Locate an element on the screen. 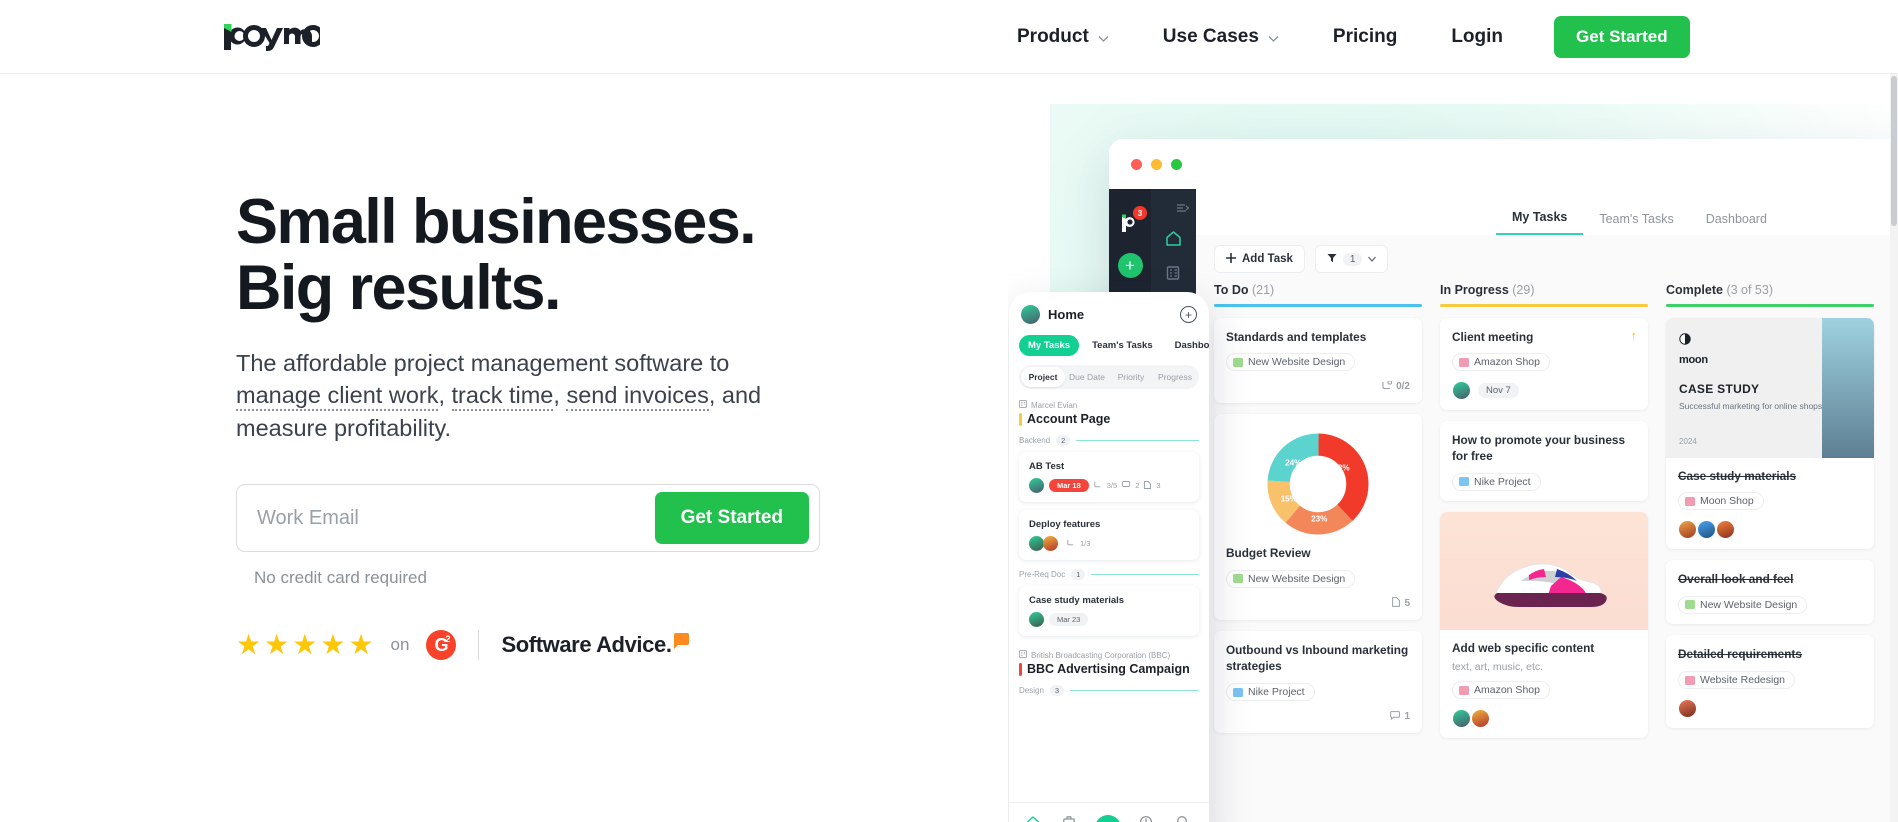 The width and height of the screenshot is (1898, 822). subhead-sep-1: , is located at coordinates (445, 395).